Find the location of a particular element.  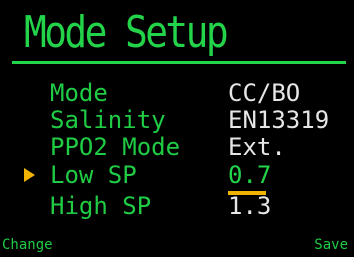

setting-label: PPO2 Mode is located at coordinates (115, 147).